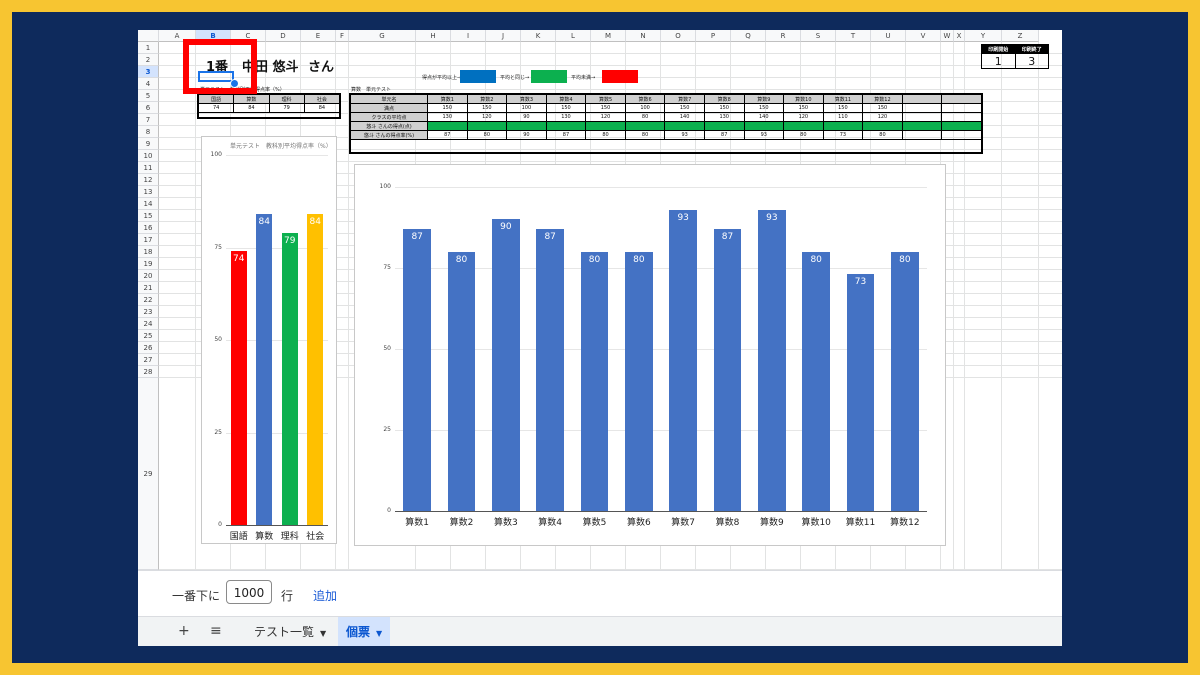 The image size is (1200, 675). What do you see at coordinates (148, 348) in the screenshot?
I see `row-header-26: 26` at bounding box center [148, 348].